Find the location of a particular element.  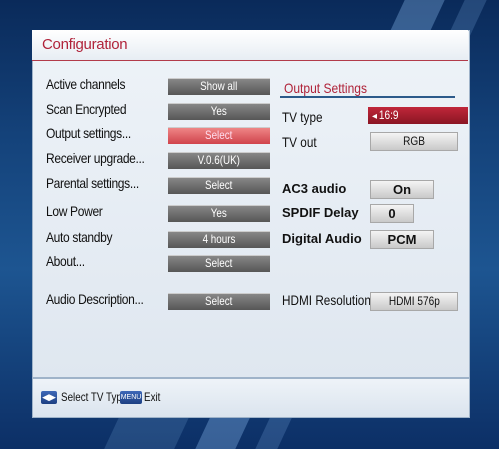

setting-label-scan-encrypted: Scan Encrypted is located at coordinates (86, 109).